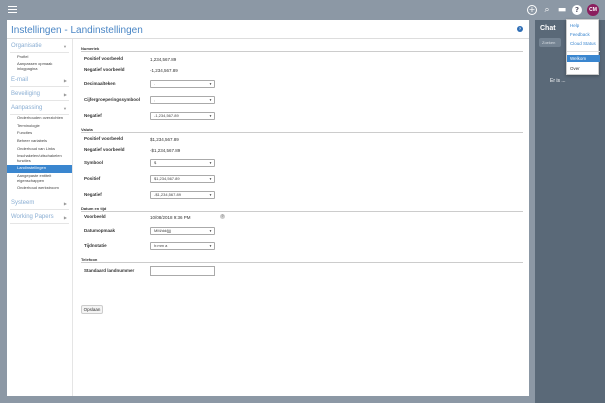 The image size is (605, 403). I want to click on menu-item-cloud-status: Cloud Status, so click(583, 43).